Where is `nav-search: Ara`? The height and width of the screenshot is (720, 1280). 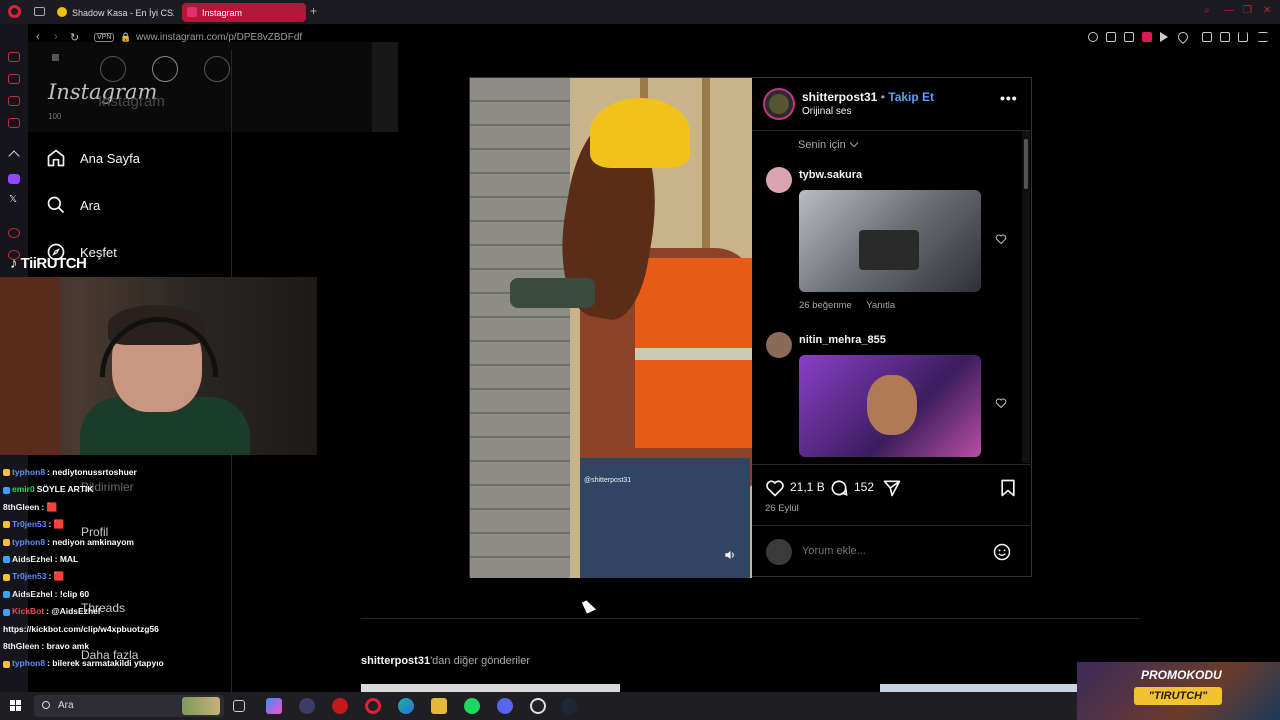
nav-search: Ara is located at coordinates (73, 205).